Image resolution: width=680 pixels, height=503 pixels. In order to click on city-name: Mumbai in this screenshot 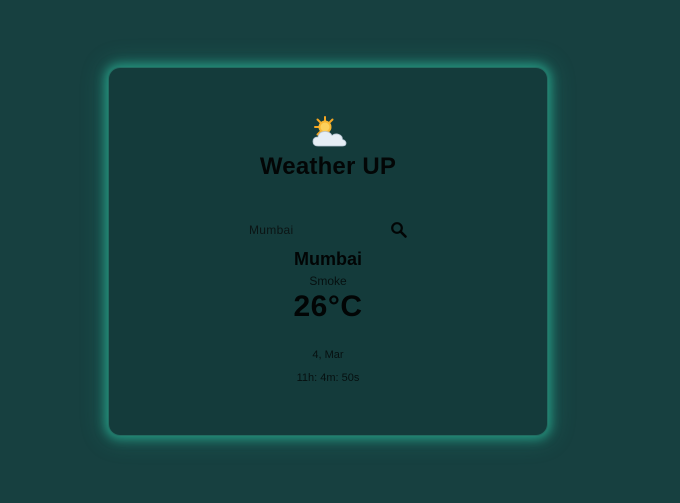, I will do `click(327, 259)`.